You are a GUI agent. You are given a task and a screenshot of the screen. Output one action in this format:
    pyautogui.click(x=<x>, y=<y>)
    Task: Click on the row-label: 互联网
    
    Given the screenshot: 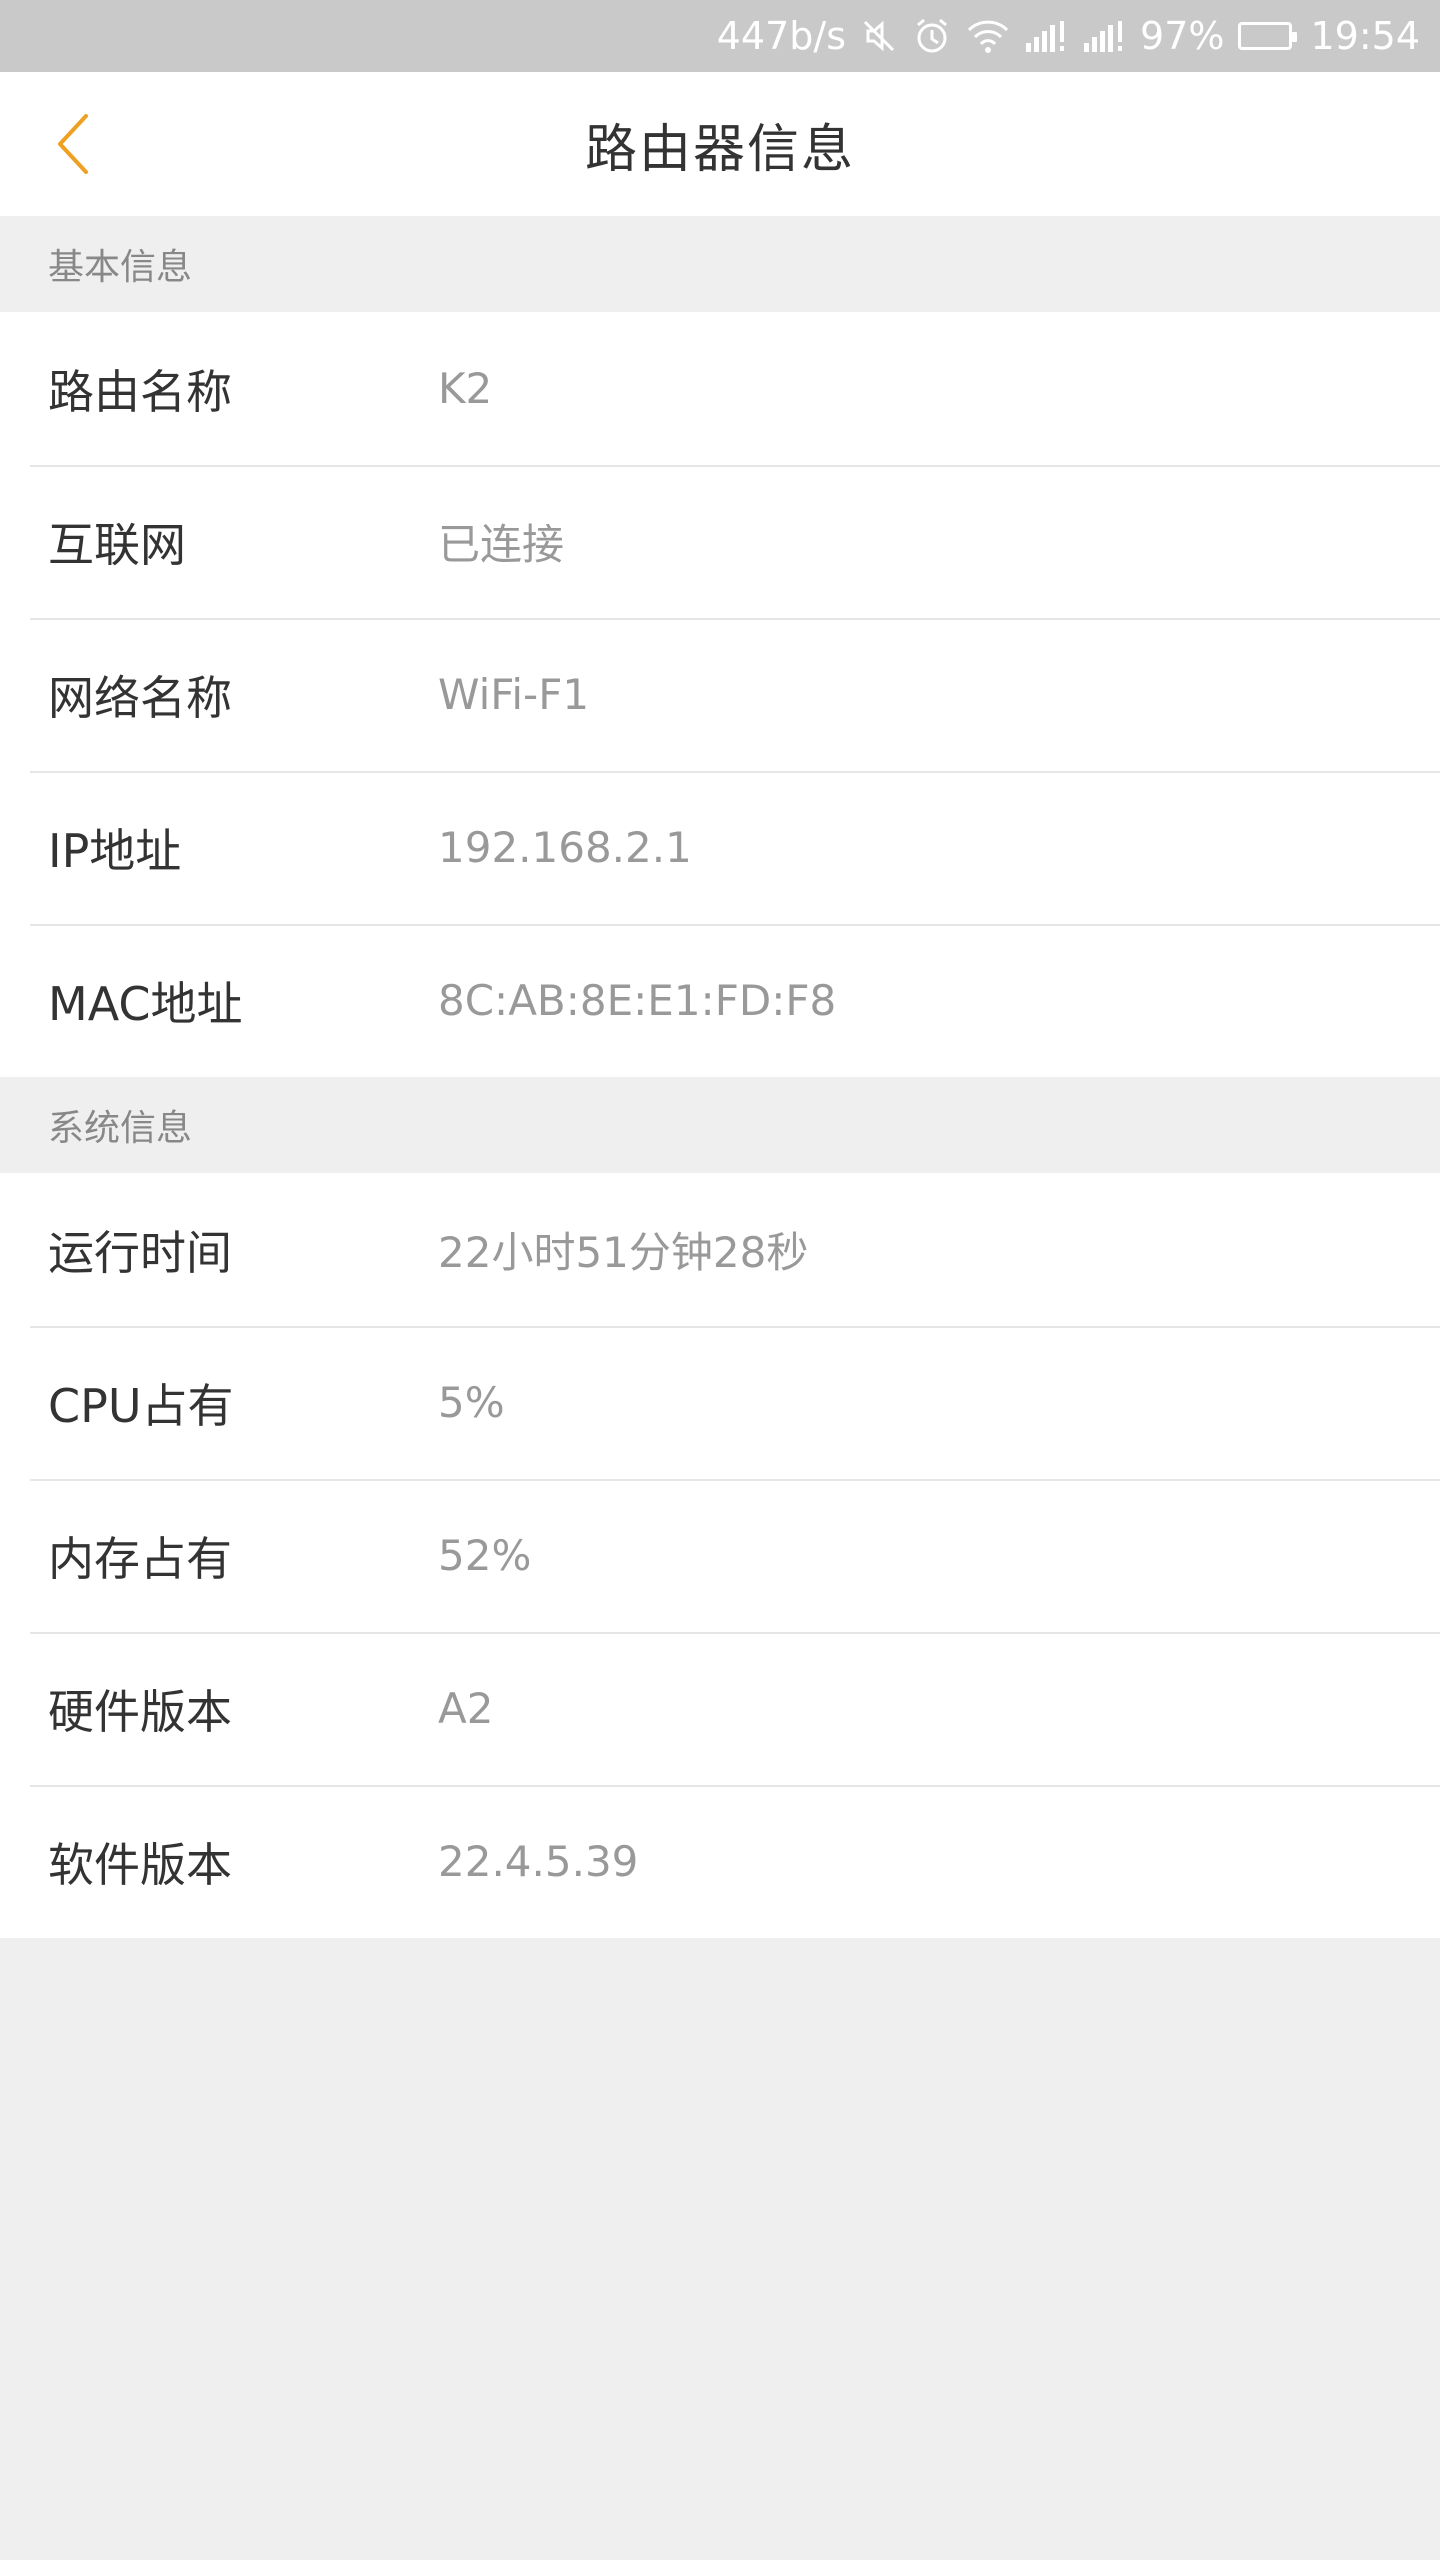 What is the action you would take?
    pyautogui.click(x=117, y=544)
    